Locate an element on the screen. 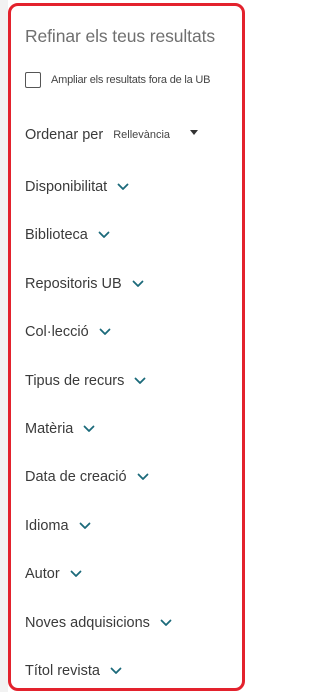 This screenshot has width=320, height=692. expand-results-label: Ampliar els resultats fora de la UB is located at coordinates (131, 80).